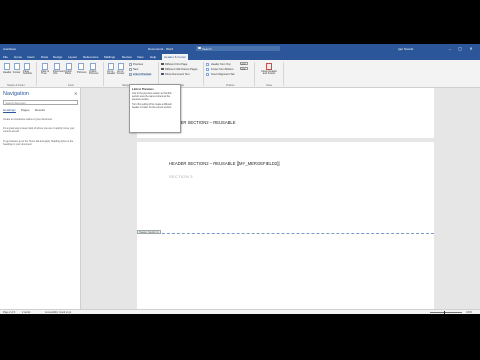 The width and height of the screenshot is (480, 360). What do you see at coordinates (81, 72) in the screenshot?
I see `pictures-button: Pictures` at bounding box center [81, 72].